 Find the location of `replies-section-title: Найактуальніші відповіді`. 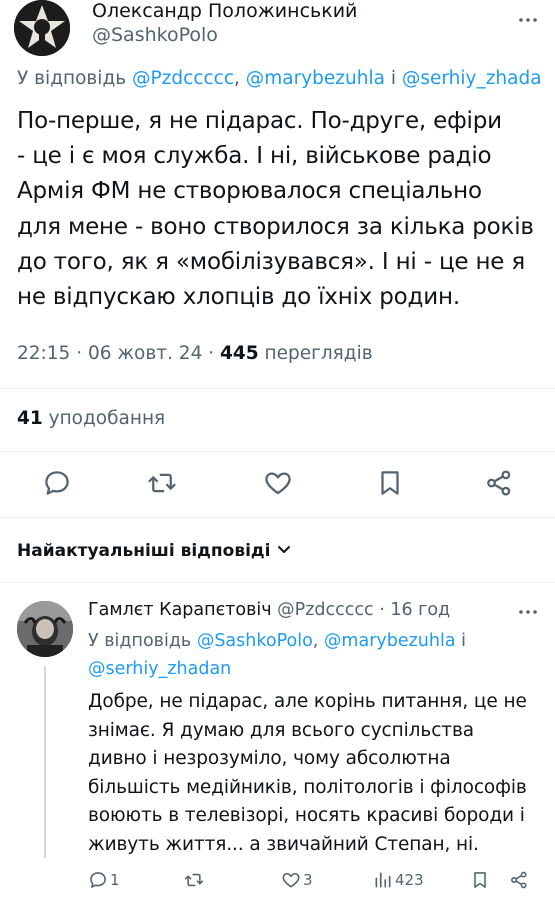

replies-section-title: Найактуальніші відповіді is located at coordinates (144, 551).